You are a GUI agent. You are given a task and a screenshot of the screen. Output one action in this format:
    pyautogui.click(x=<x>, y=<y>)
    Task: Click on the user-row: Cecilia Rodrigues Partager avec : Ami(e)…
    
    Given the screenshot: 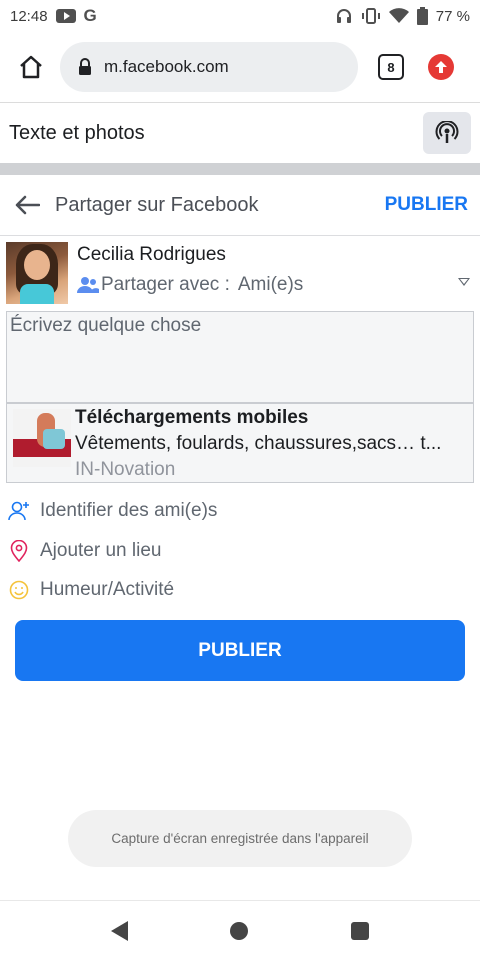 What is the action you would take?
    pyautogui.click(x=240, y=274)
    